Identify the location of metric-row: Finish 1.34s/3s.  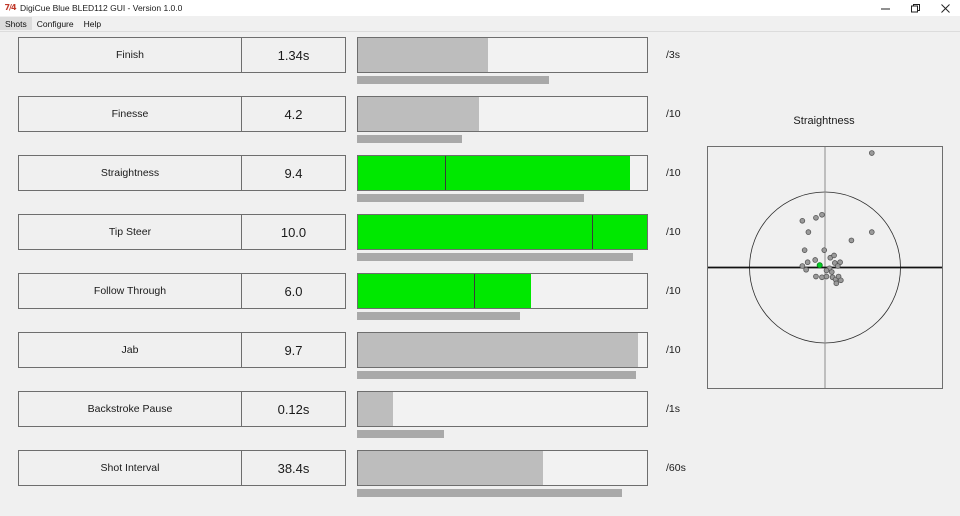
(345, 61).